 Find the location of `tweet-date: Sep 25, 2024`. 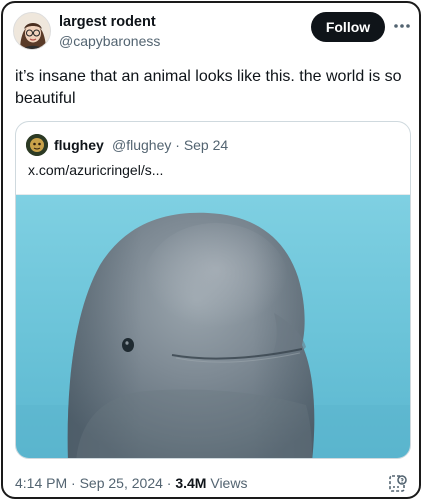

tweet-date: Sep 25, 2024 is located at coordinates (121, 483).